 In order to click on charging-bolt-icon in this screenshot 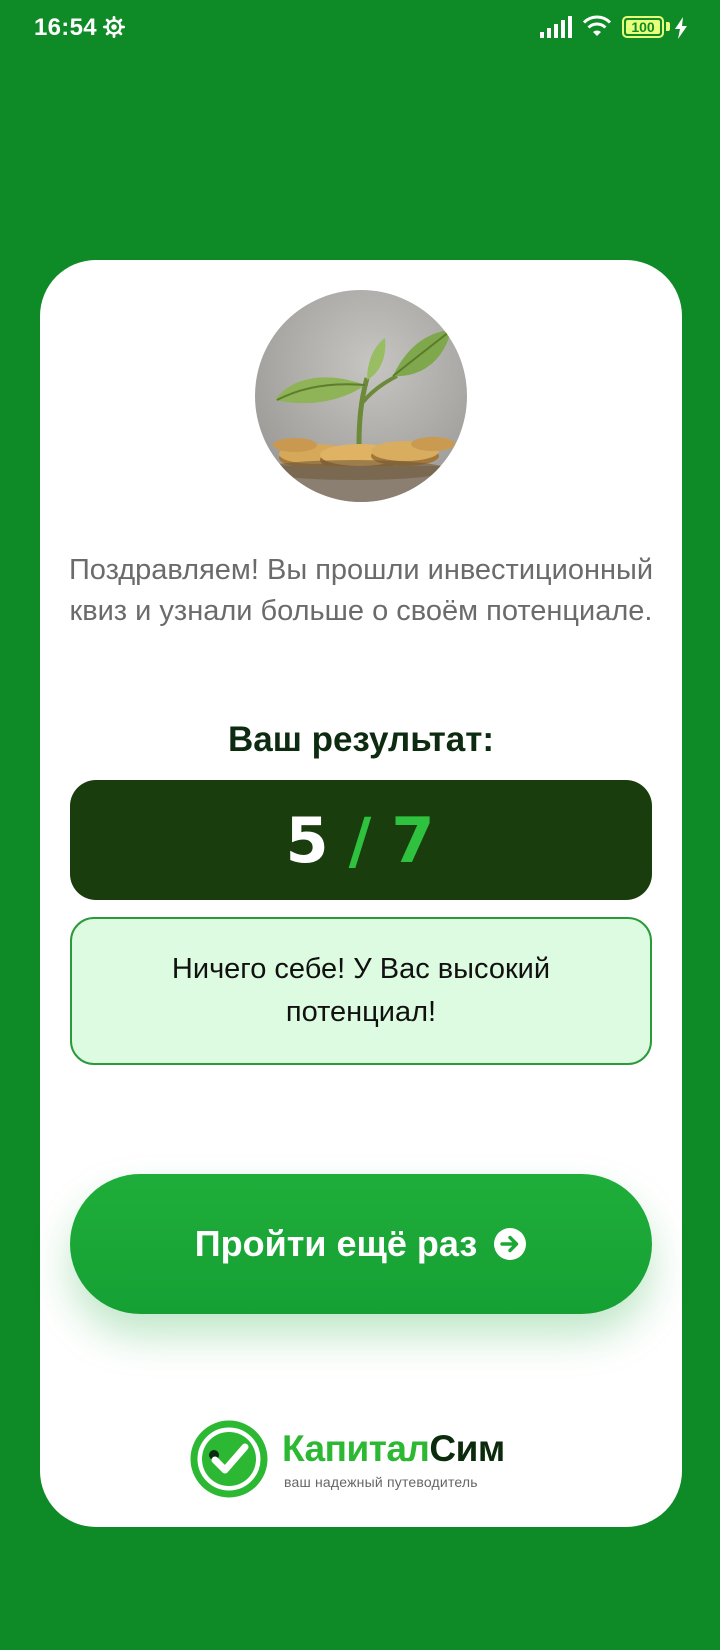, I will do `click(681, 28)`.